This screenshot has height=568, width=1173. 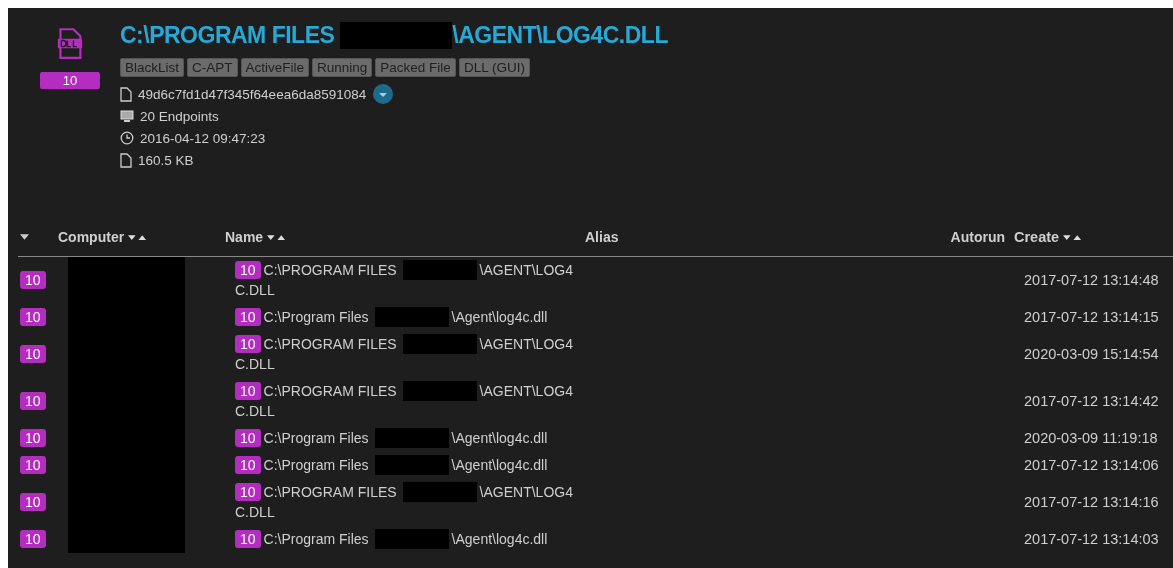 What do you see at coordinates (275, 67) in the screenshot?
I see `tag: ActiveFile` at bounding box center [275, 67].